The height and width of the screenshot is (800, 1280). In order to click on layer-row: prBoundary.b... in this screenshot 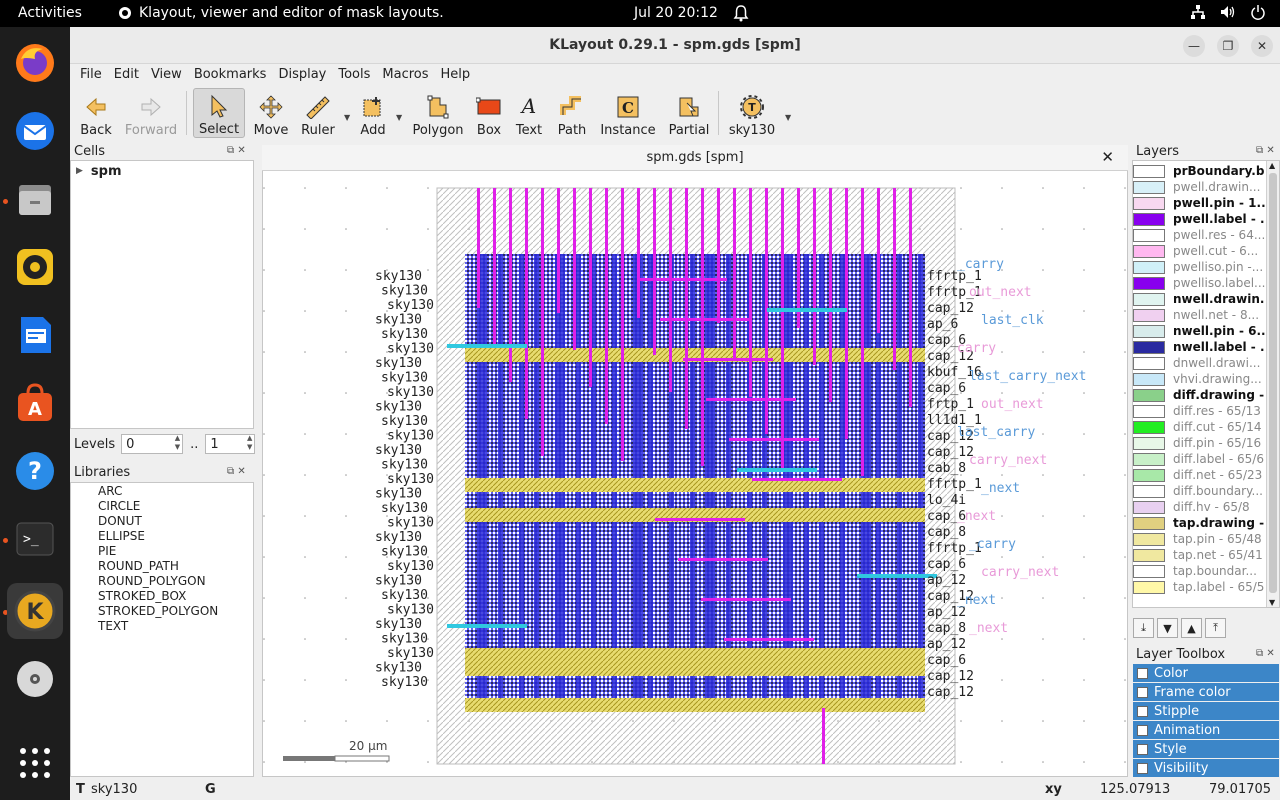, I will do `click(1199, 171)`.